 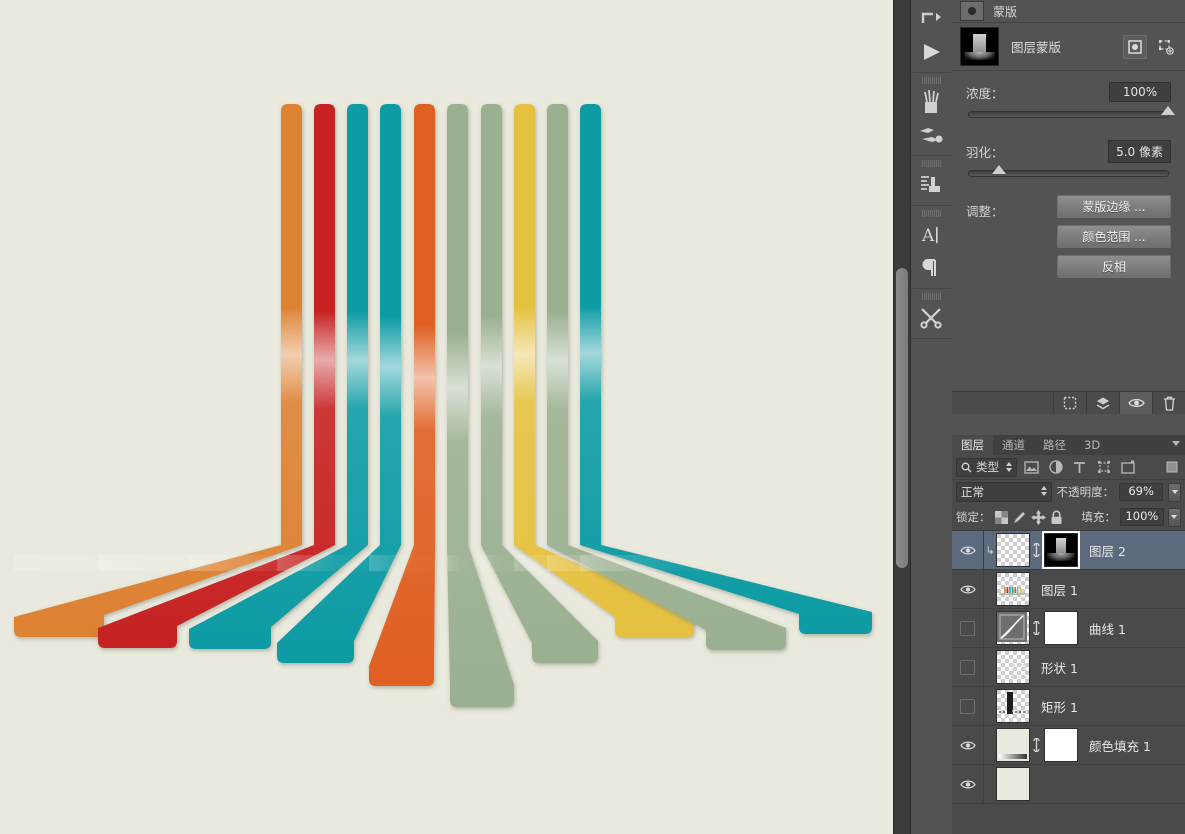 What do you see at coordinates (1135, 47) in the screenshot?
I see `pixel-mask-icon` at bounding box center [1135, 47].